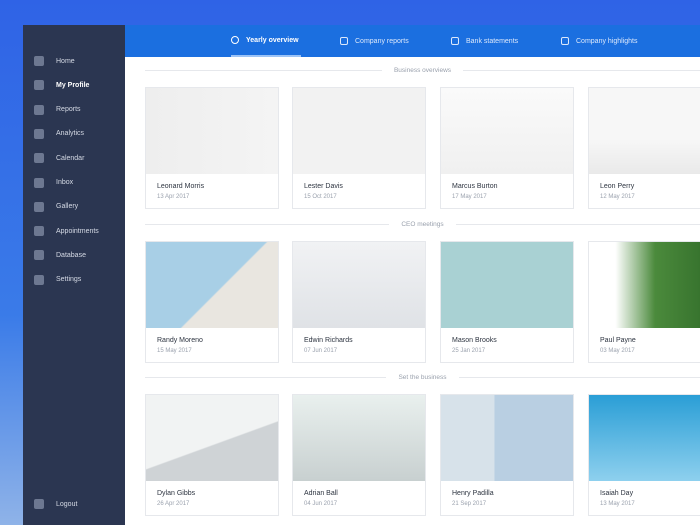 Image resolution: width=700 pixels, height=525 pixels. I want to click on card-name: Leonard Morris, so click(181, 186).